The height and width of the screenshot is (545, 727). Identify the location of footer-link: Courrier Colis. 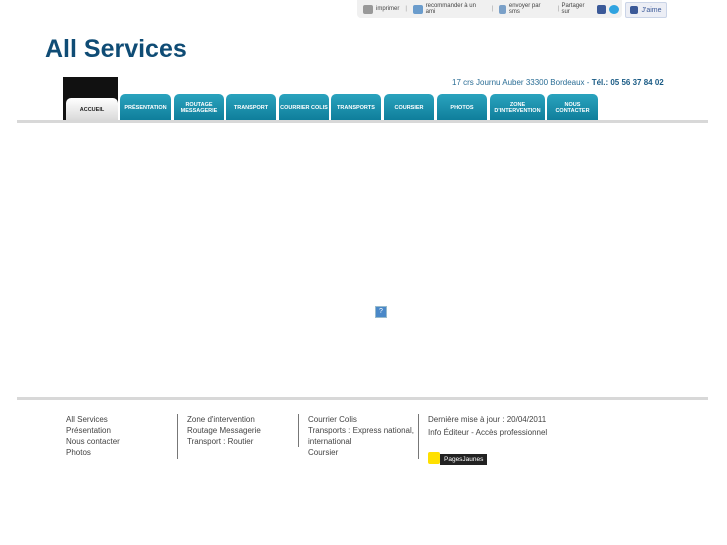
(361, 419).